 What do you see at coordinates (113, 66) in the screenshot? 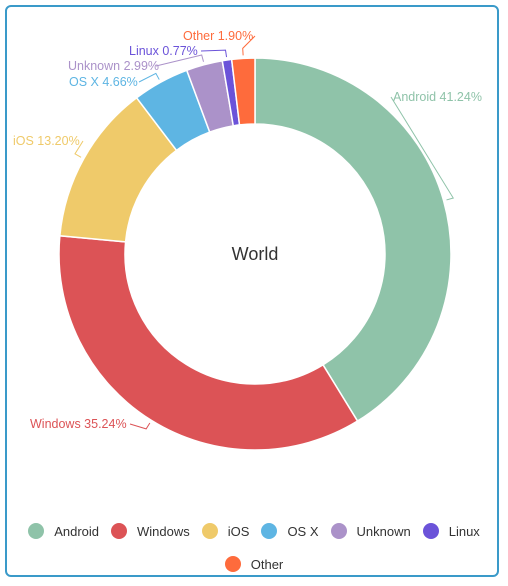
I see `data-label-unknown: Unknown 2.99%` at bounding box center [113, 66].